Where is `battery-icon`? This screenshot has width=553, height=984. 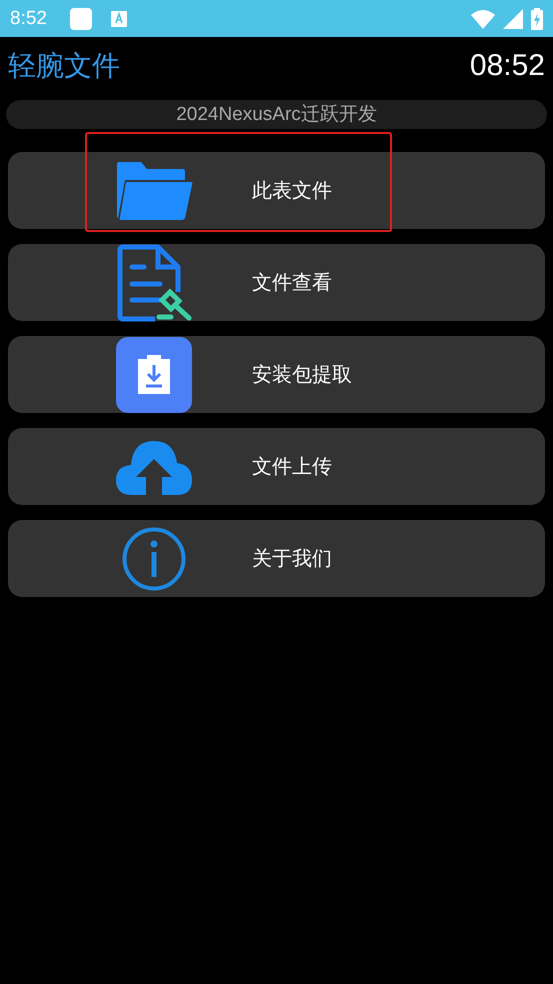
battery-icon is located at coordinates (537, 19).